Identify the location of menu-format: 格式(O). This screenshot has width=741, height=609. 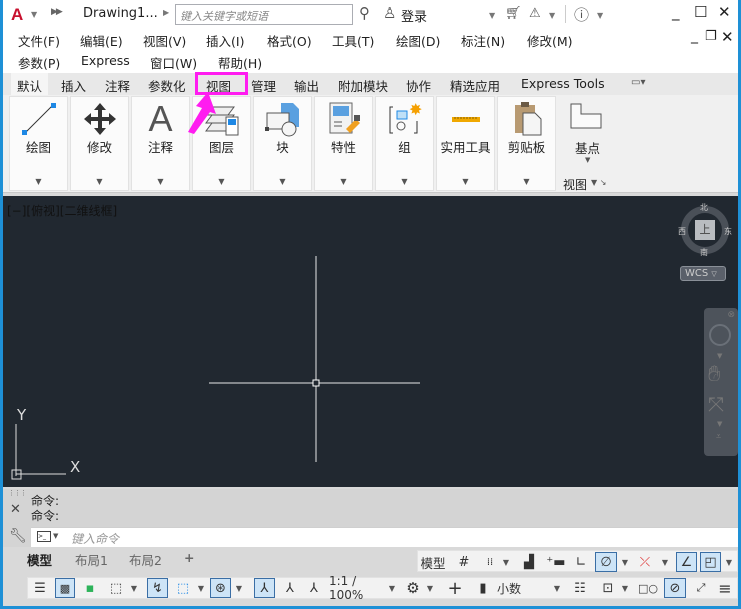
(289, 40).